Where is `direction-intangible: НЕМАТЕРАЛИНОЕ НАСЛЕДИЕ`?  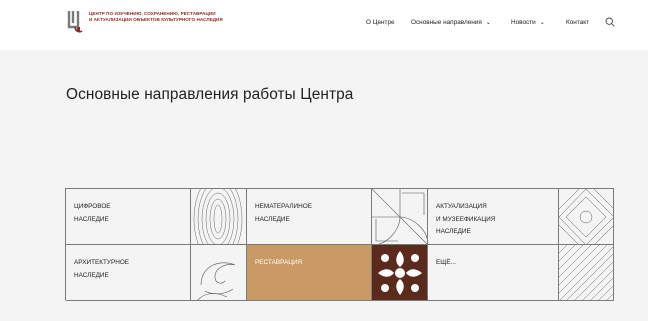
direction-intangible: НЕМАТЕРАЛИНОЕ НАСЛЕДИЕ is located at coordinates (309, 217).